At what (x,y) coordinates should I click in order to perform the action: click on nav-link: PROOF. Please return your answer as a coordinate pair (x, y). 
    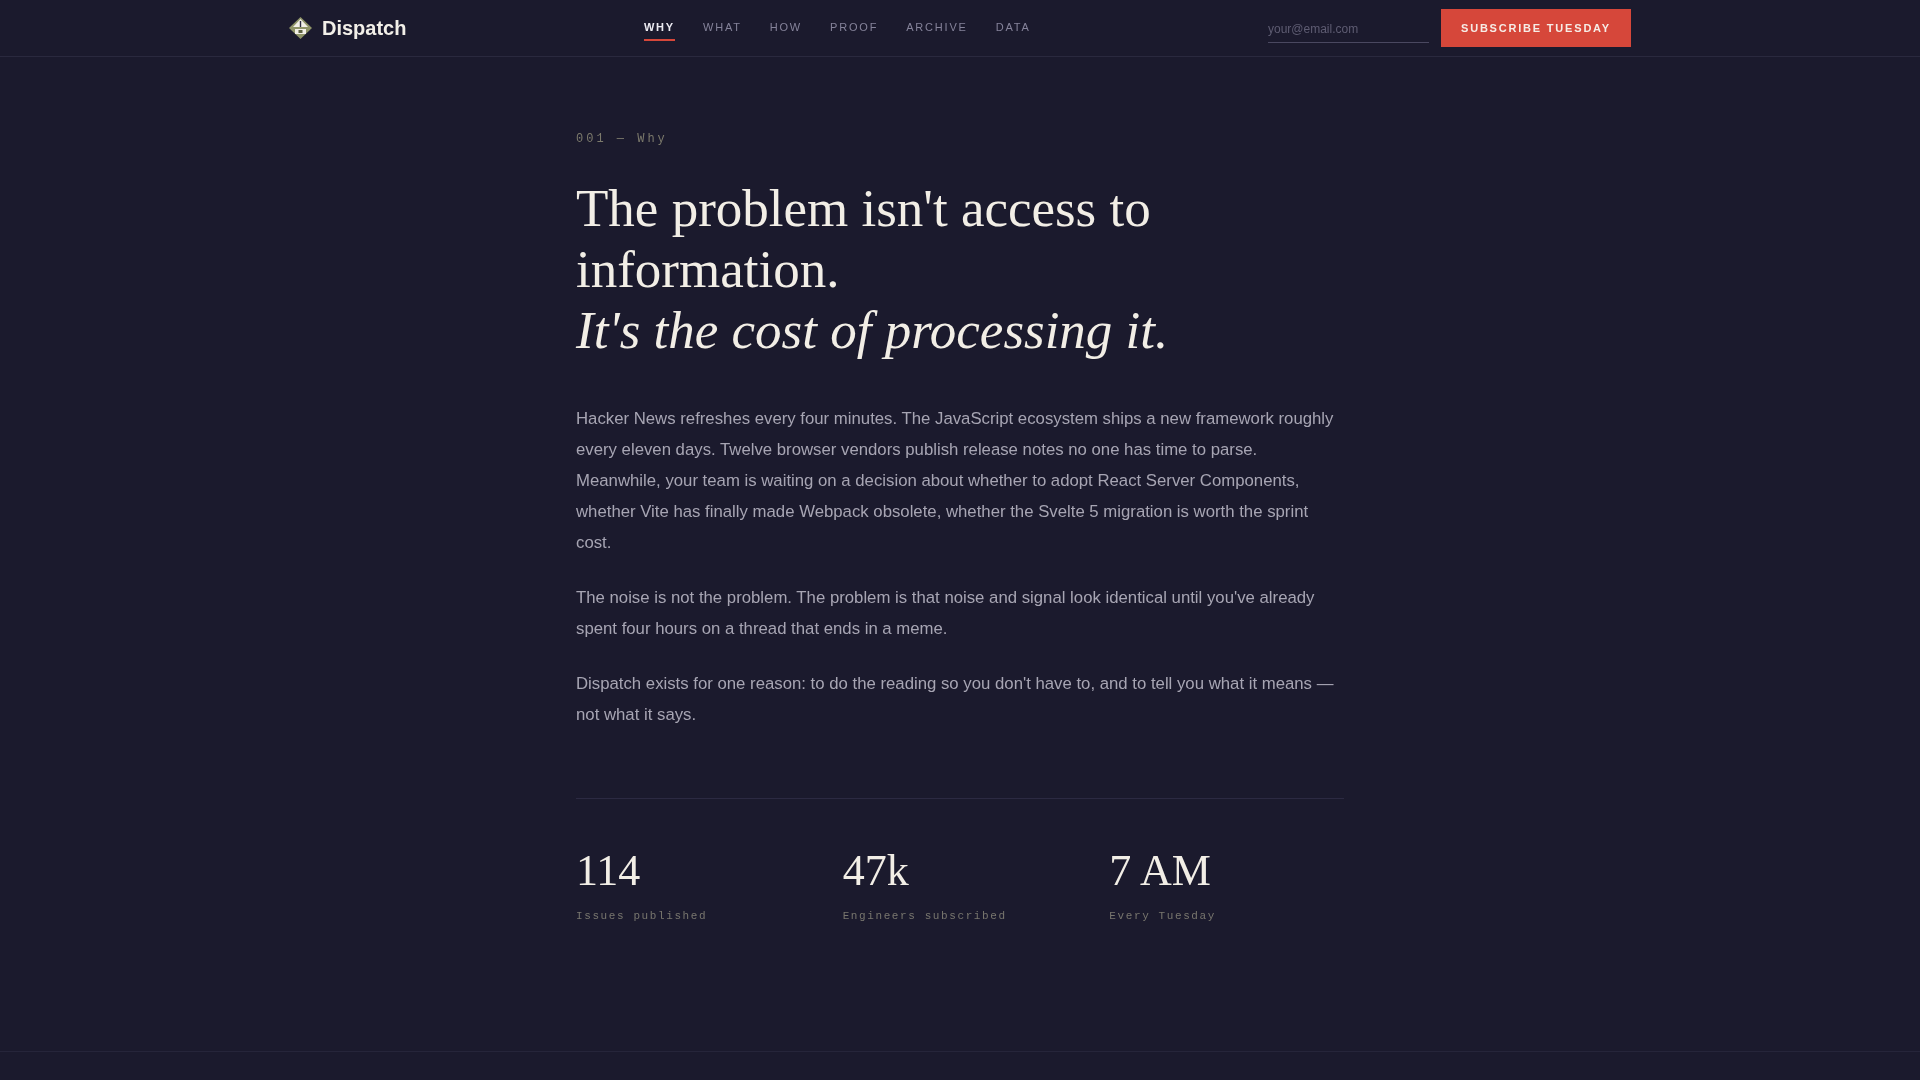
    Looking at the image, I should click on (854, 28).